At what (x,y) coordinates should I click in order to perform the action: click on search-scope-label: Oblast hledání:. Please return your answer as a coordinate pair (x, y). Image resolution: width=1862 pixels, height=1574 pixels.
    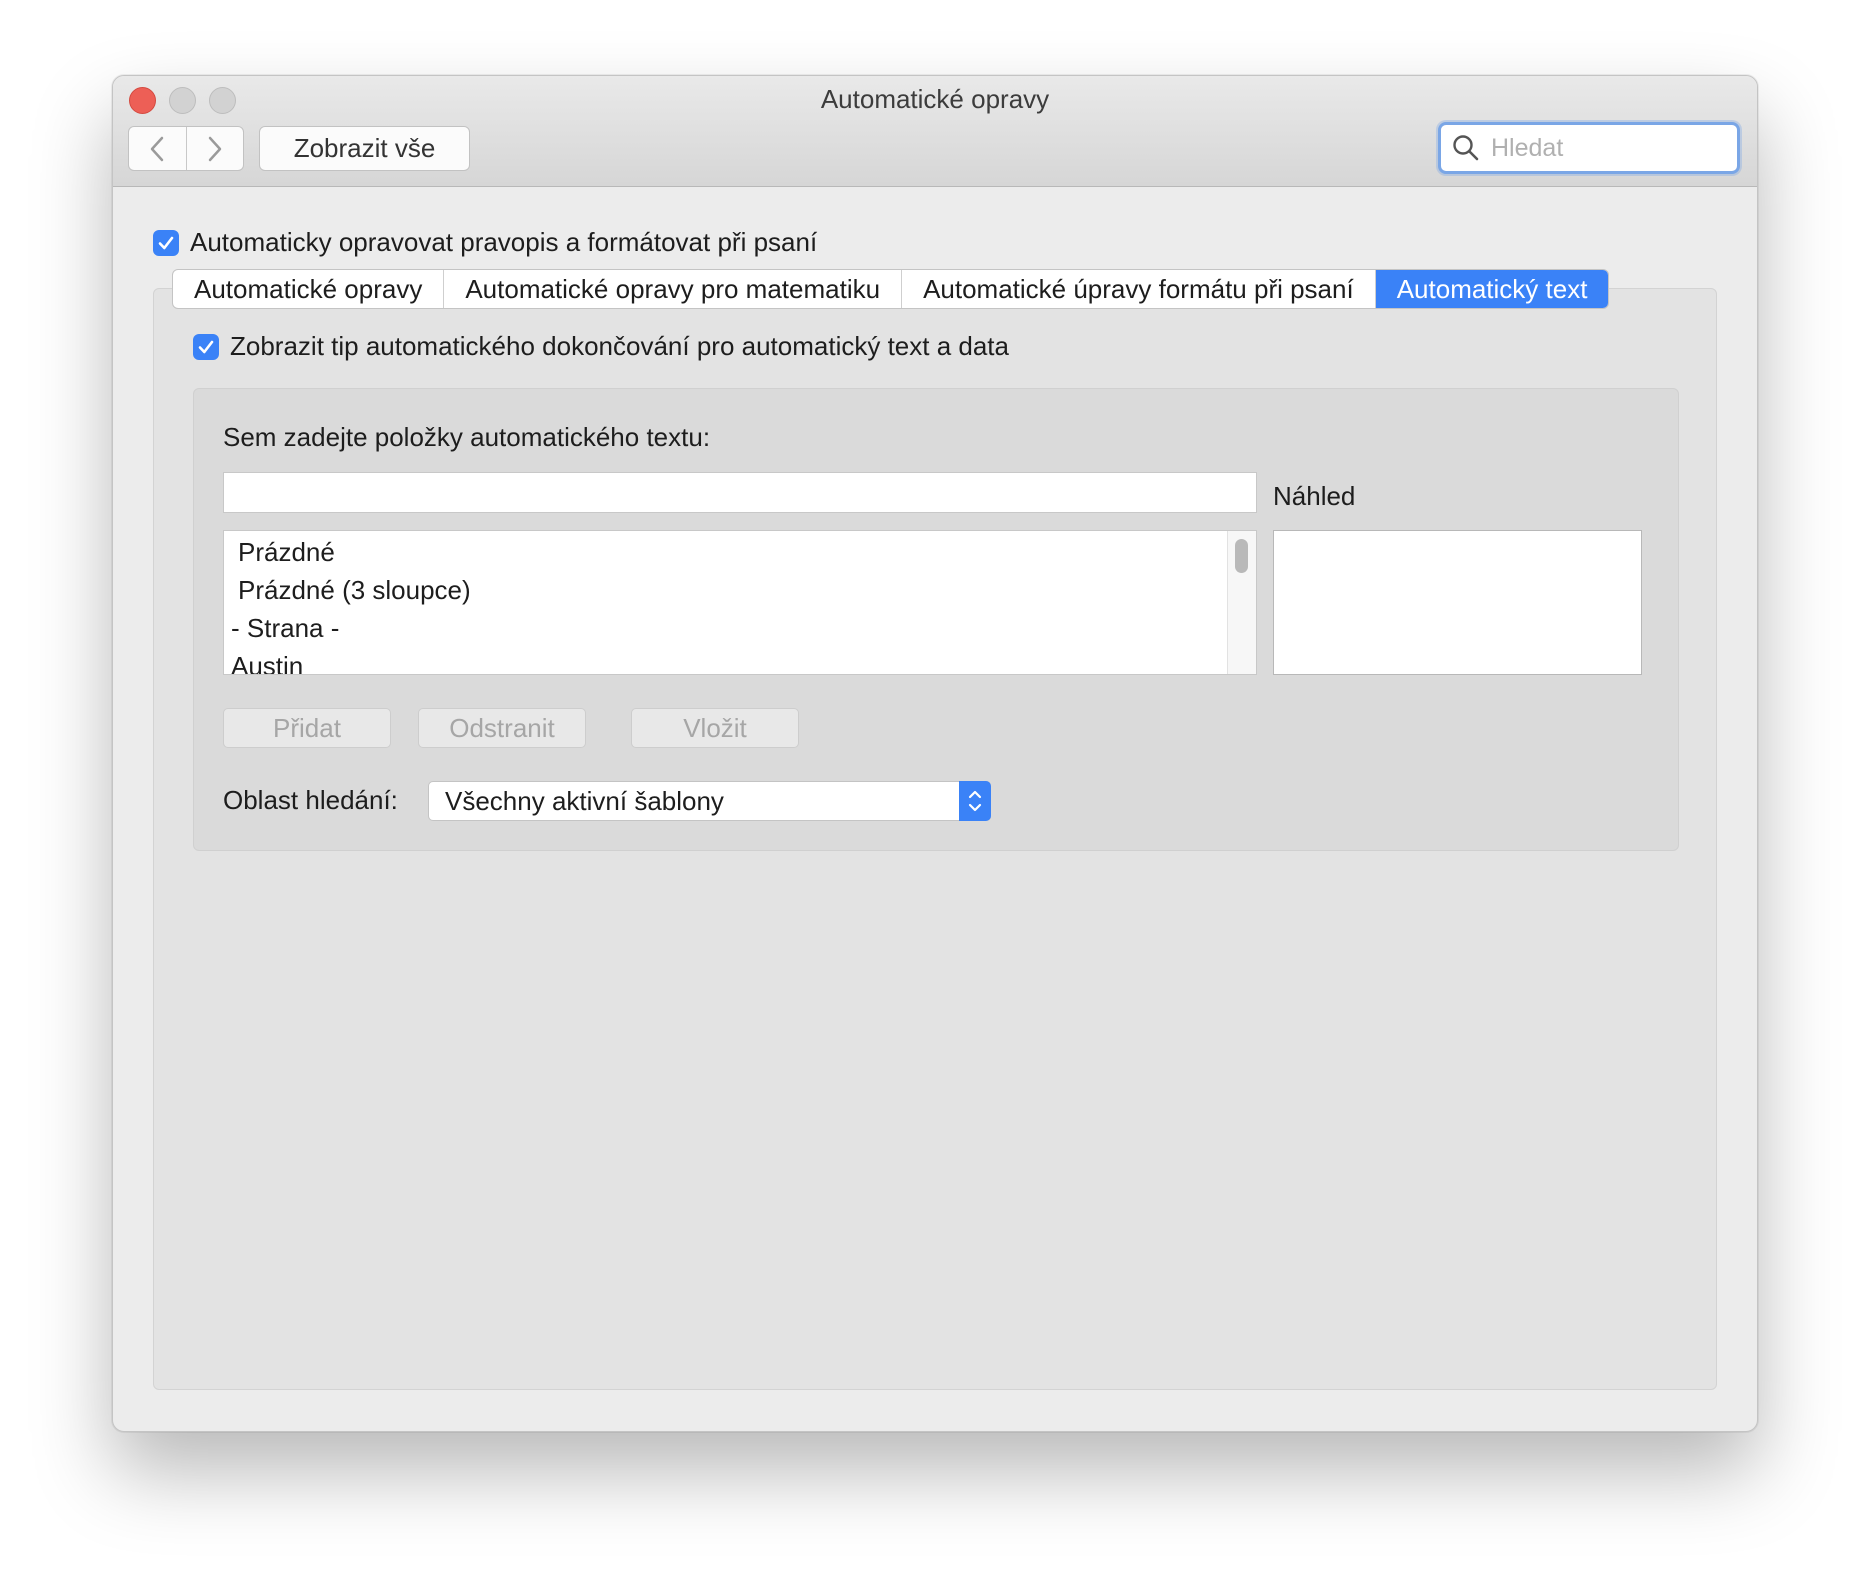
    Looking at the image, I should click on (310, 800).